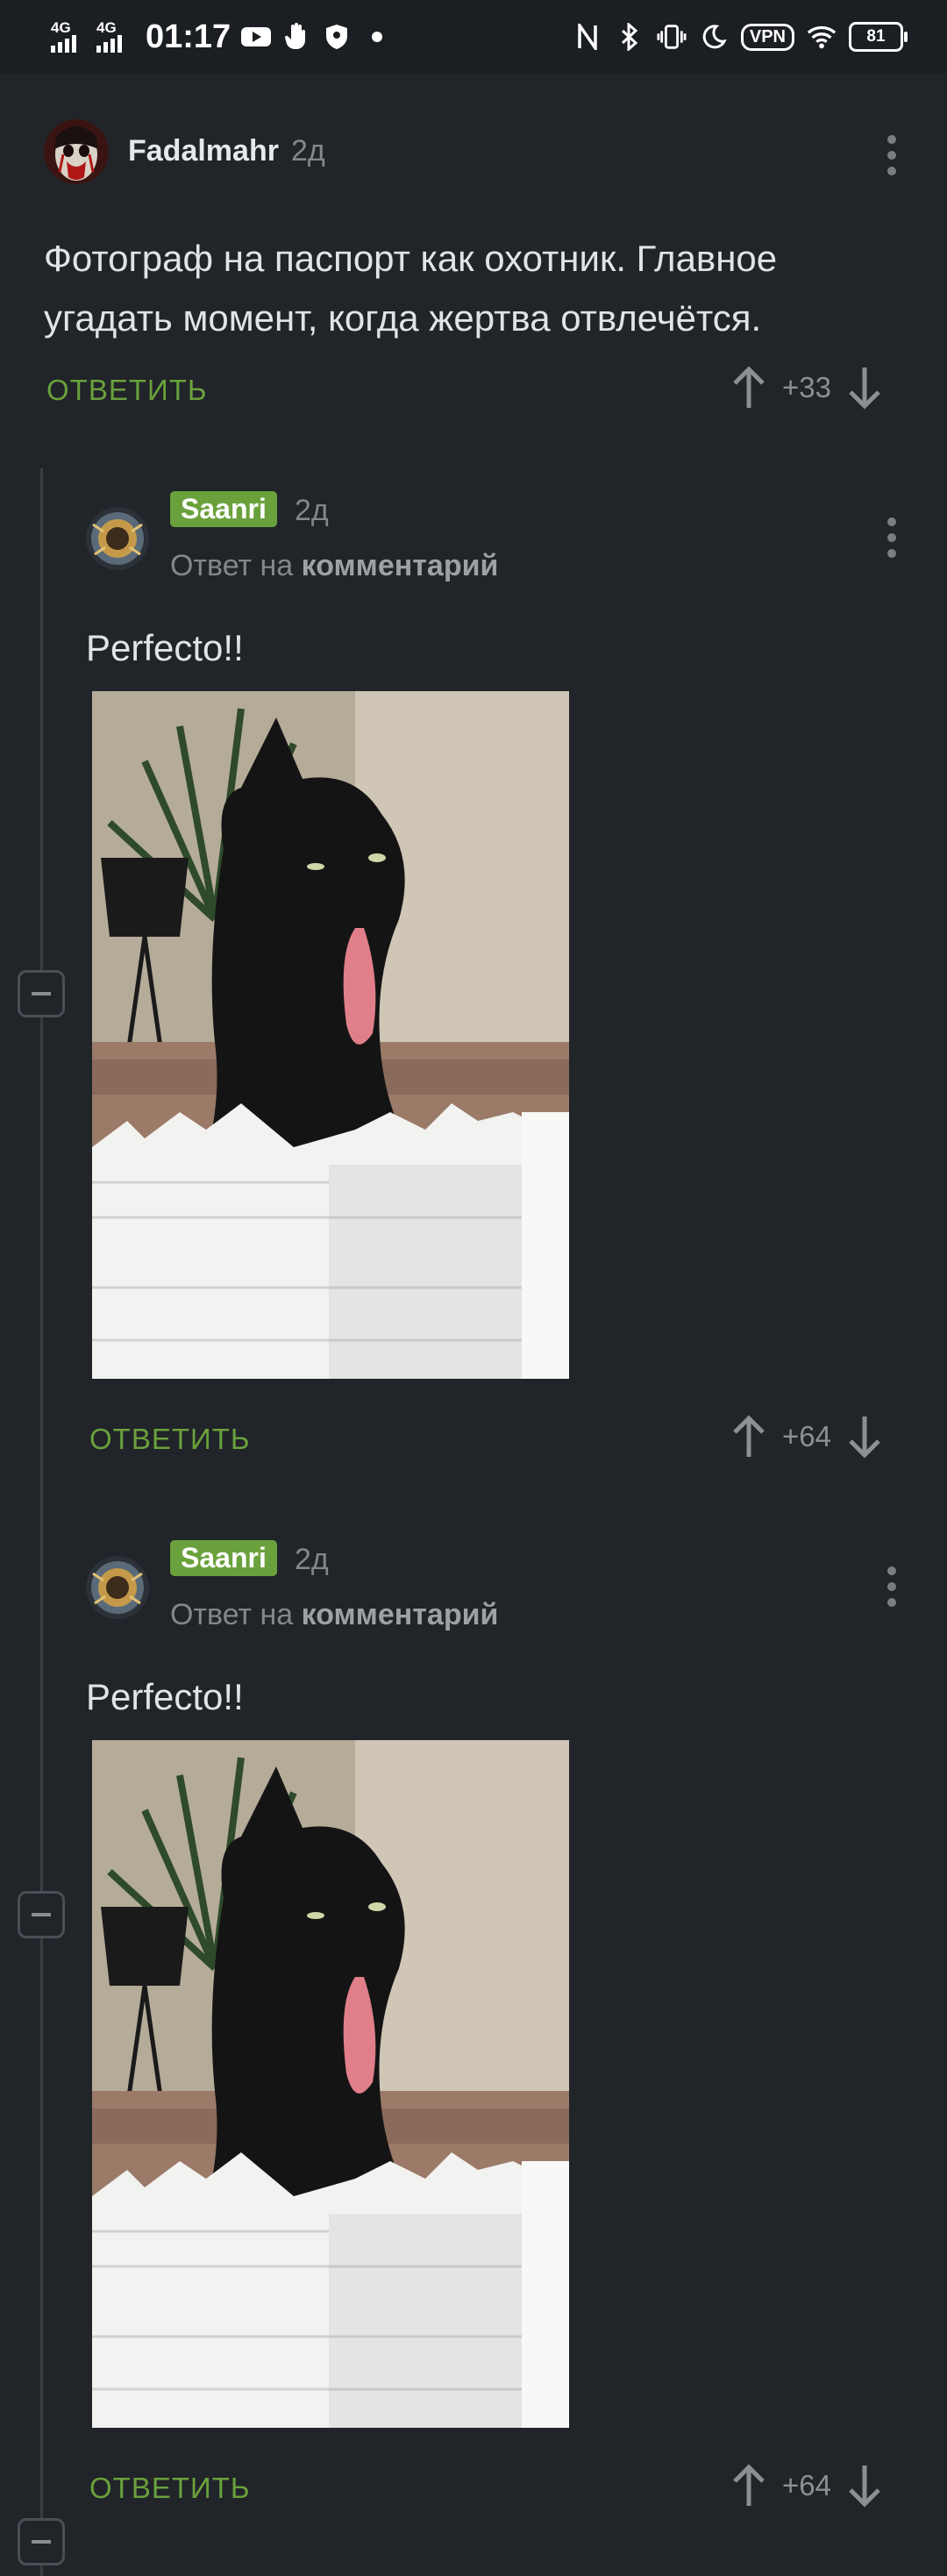 This screenshot has height=2576, width=947. What do you see at coordinates (188, 36) in the screenshot?
I see `clock: 01:17` at bounding box center [188, 36].